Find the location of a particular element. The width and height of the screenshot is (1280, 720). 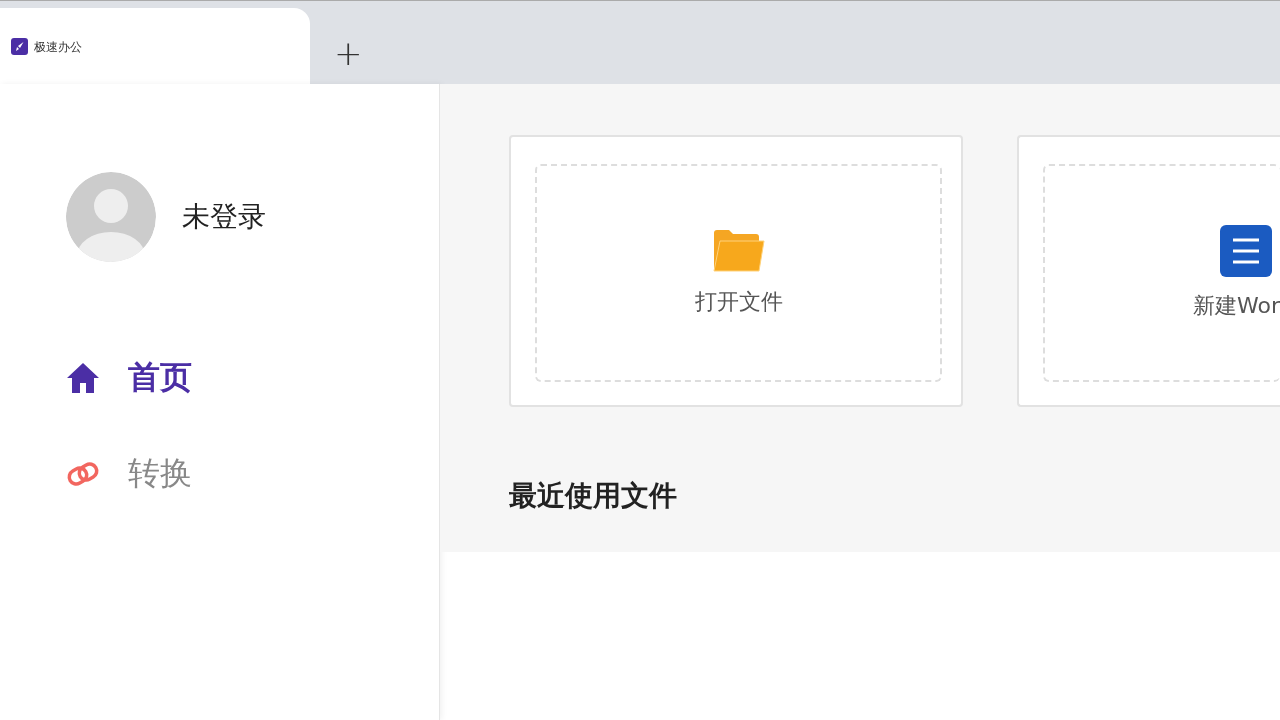

folder-icon is located at coordinates (738, 251).